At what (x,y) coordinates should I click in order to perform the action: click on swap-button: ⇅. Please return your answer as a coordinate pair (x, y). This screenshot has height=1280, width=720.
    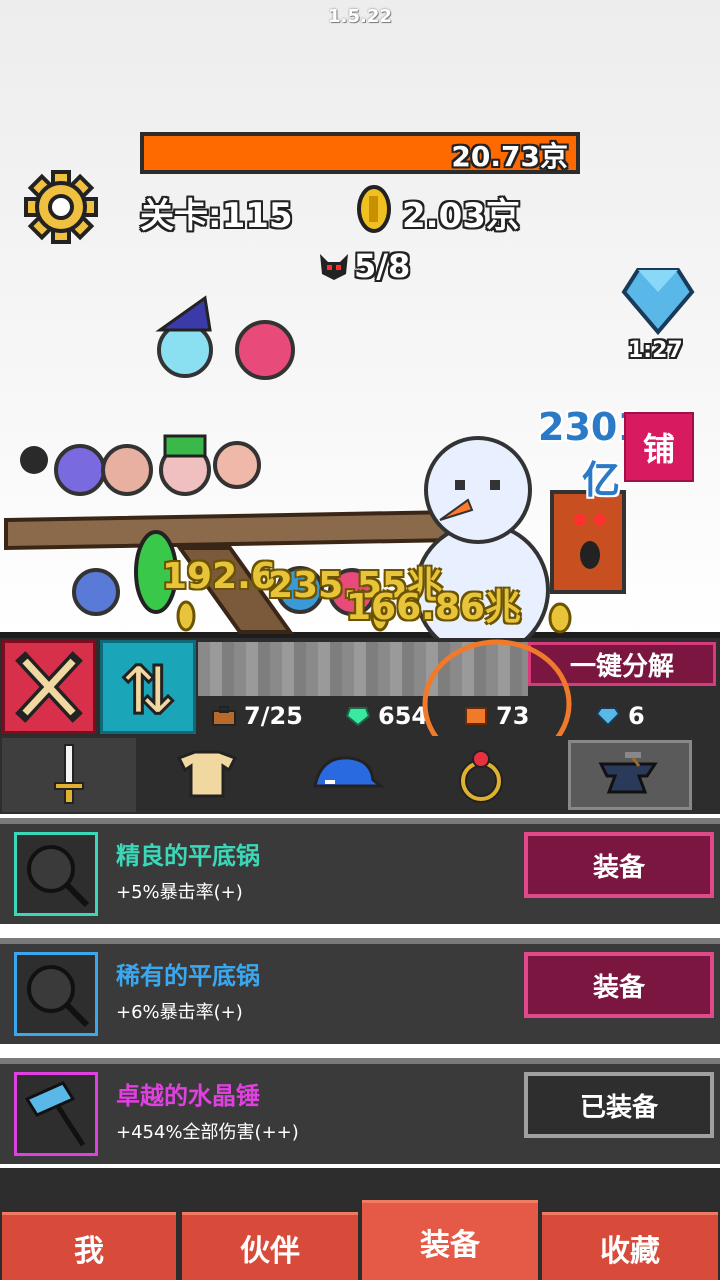
    Looking at the image, I should click on (148, 687).